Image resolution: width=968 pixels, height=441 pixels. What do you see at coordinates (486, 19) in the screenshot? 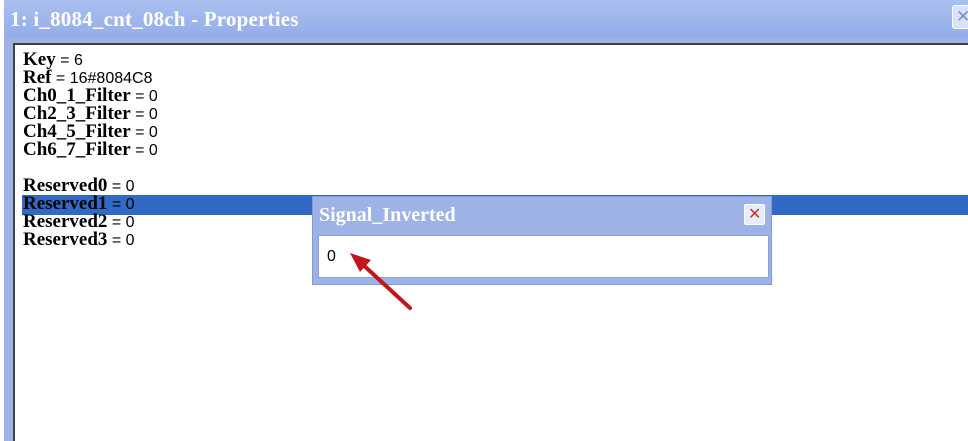
I see `window-titlebar: 1: i_8084_cnt_08ch - Properties ✕` at bounding box center [486, 19].